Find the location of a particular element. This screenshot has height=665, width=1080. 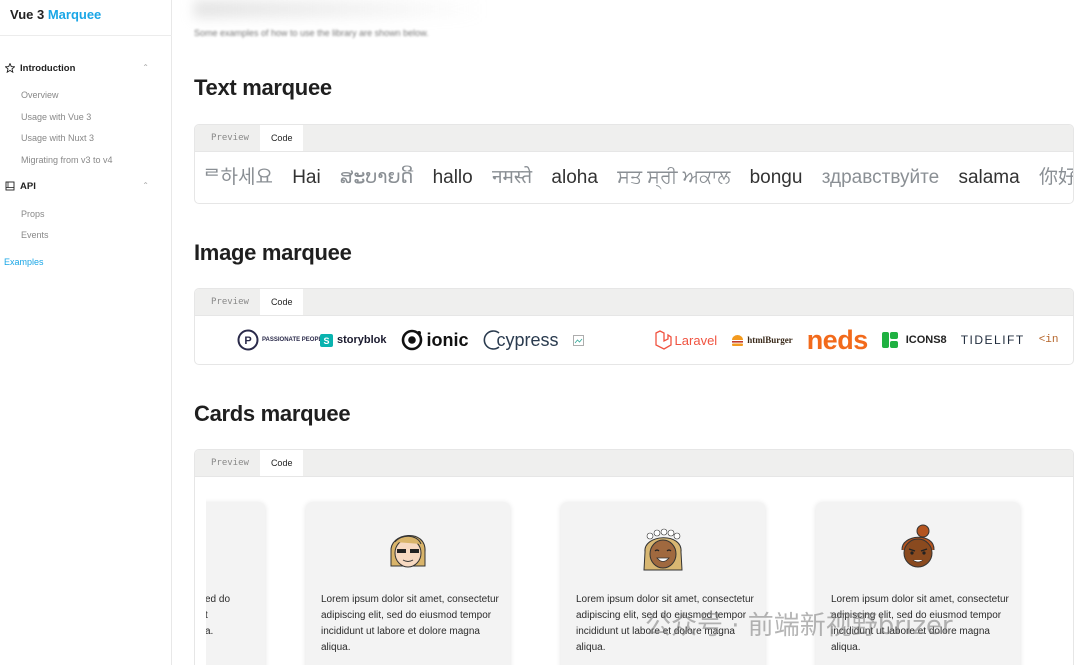

brand-prefix: Vue 3 is located at coordinates (27, 14).